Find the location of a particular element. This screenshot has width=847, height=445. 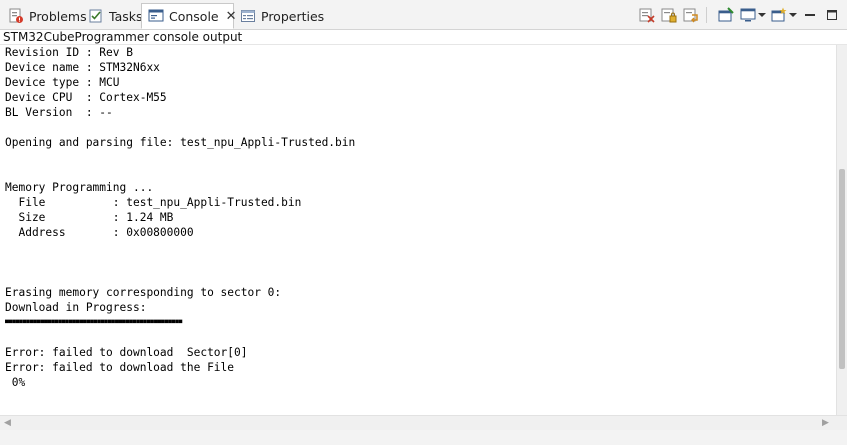

scrollbar-thumb is located at coordinates (842, 269).